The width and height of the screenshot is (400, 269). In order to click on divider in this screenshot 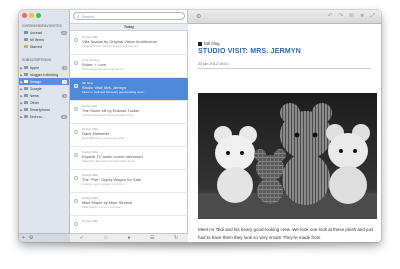, I will do `click(284, 68)`.